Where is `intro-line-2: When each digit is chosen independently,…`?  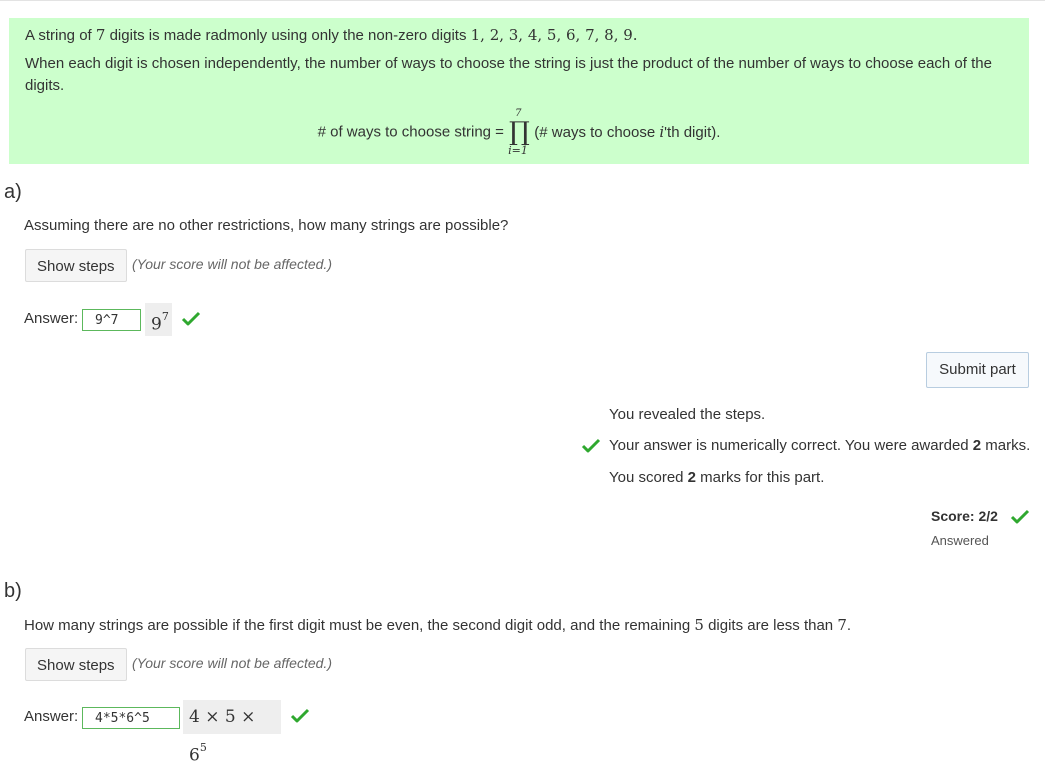 intro-line-2: When each digit is chosen independently,… is located at coordinates (508, 63).